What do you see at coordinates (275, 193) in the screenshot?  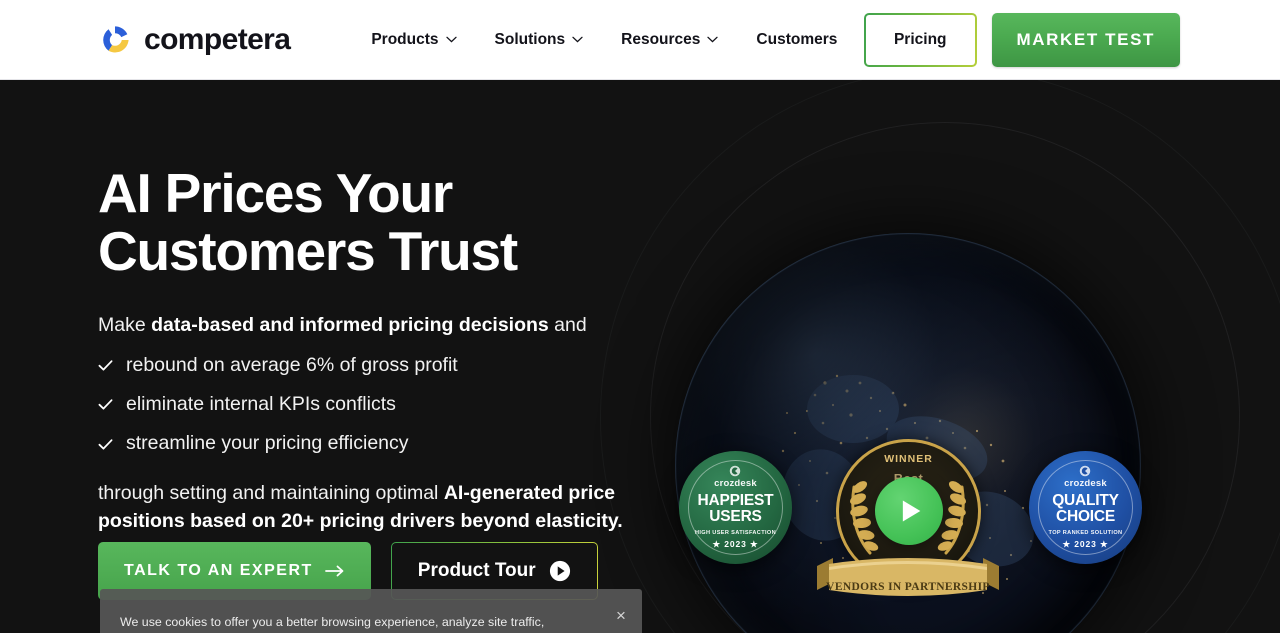 I see `headline-line-1: AI Prices Your` at bounding box center [275, 193].